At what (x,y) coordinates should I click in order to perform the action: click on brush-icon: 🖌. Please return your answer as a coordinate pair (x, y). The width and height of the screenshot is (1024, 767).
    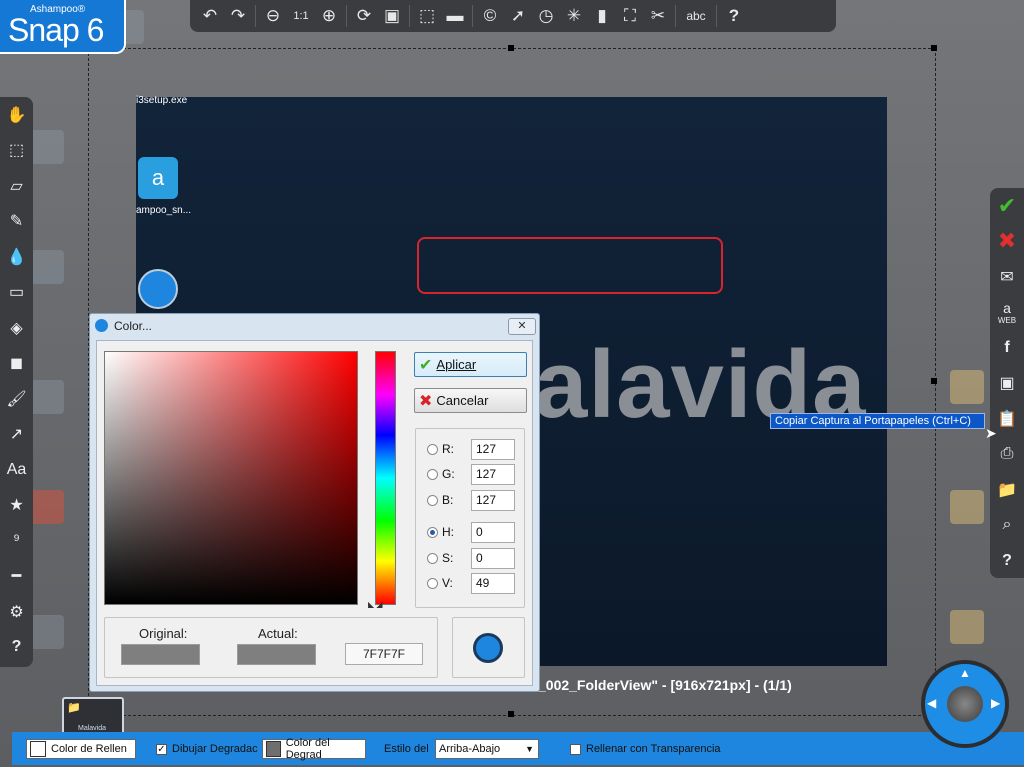
    Looking at the image, I should click on (16, 399).